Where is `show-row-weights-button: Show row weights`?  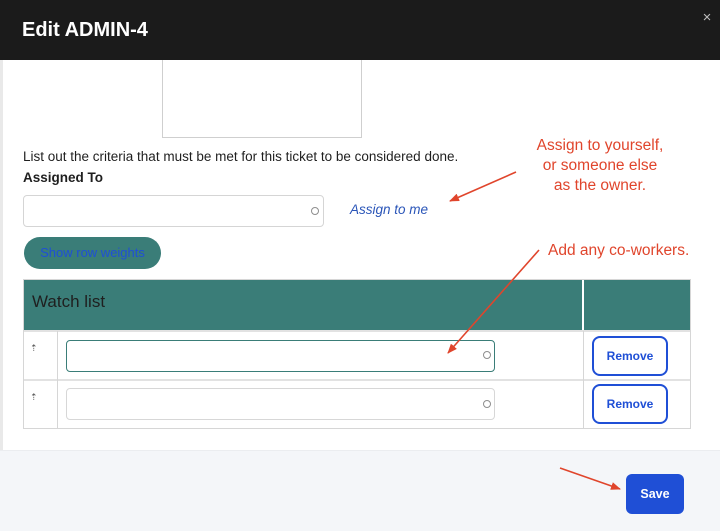
show-row-weights-button: Show row weights is located at coordinates (92, 253).